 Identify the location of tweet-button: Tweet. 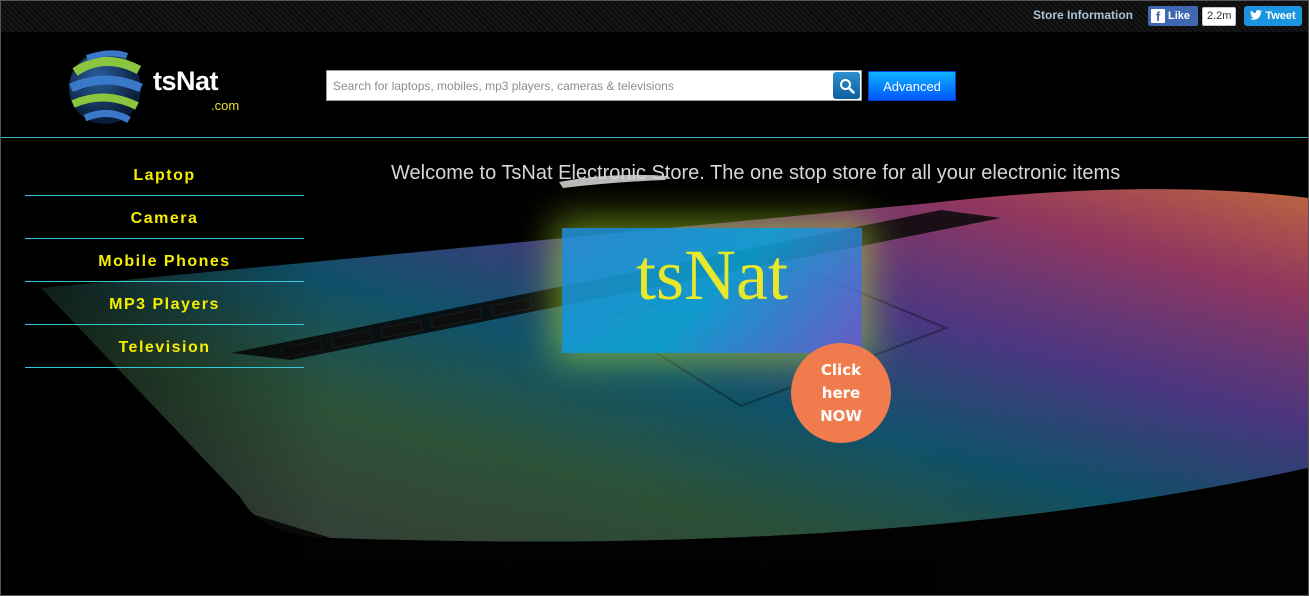
(1273, 16).